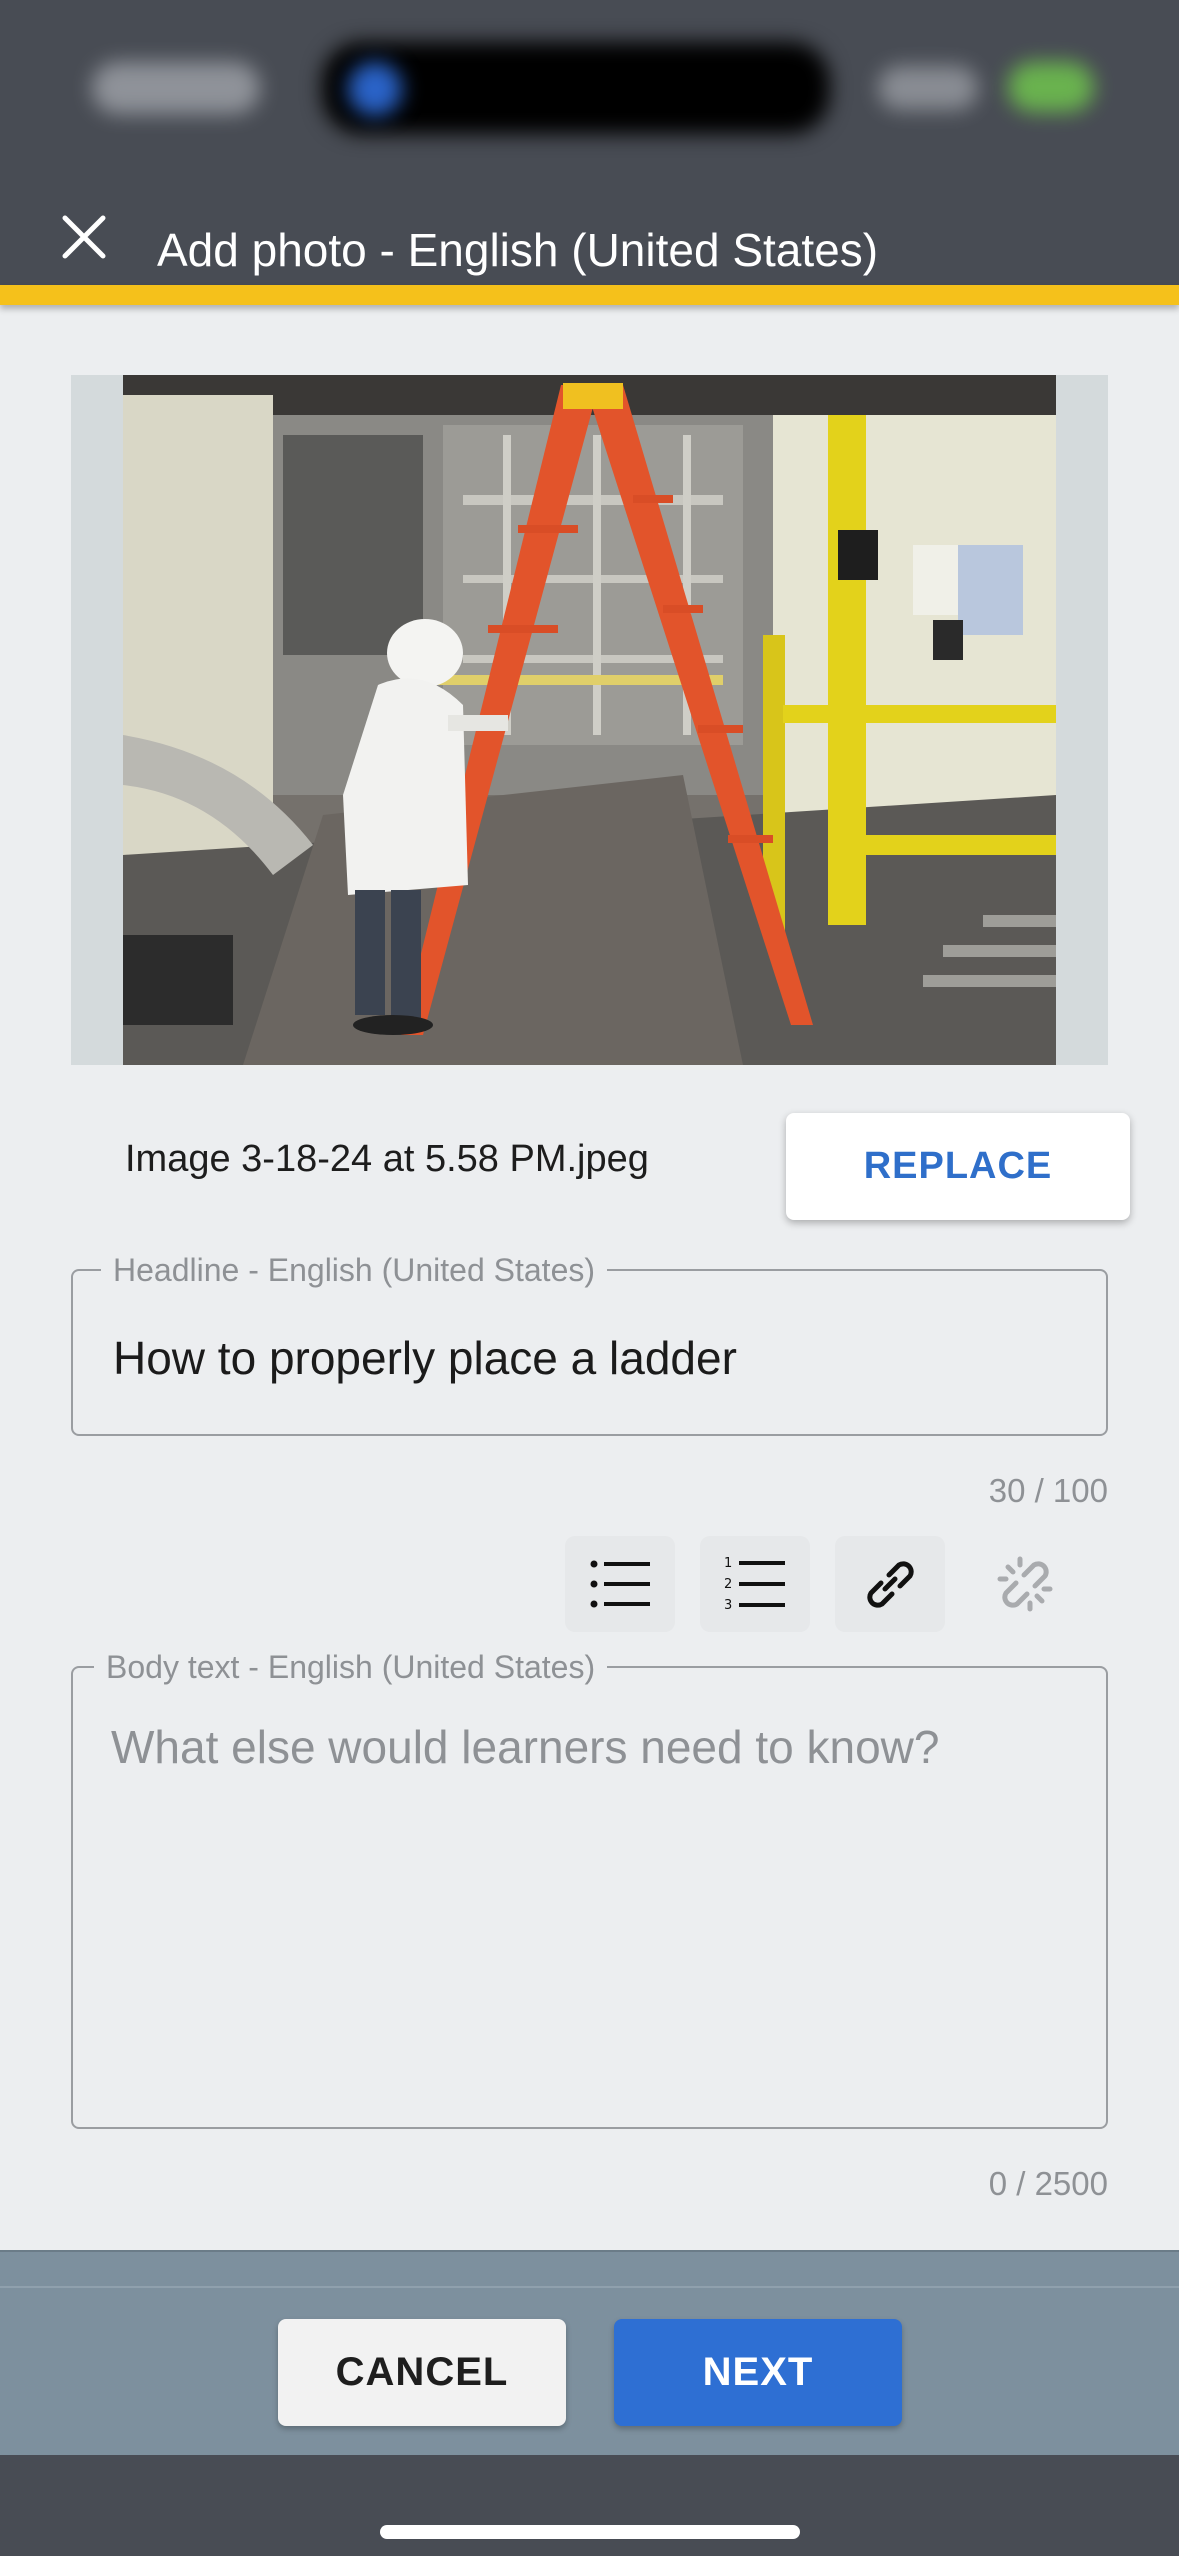 Image resolution: width=1179 pixels, height=2556 pixels. What do you see at coordinates (590, 2532) in the screenshot?
I see `home-indicator` at bounding box center [590, 2532].